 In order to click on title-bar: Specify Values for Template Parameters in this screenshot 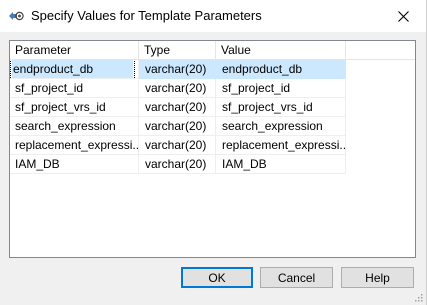, I will do `click(213, 16)`.